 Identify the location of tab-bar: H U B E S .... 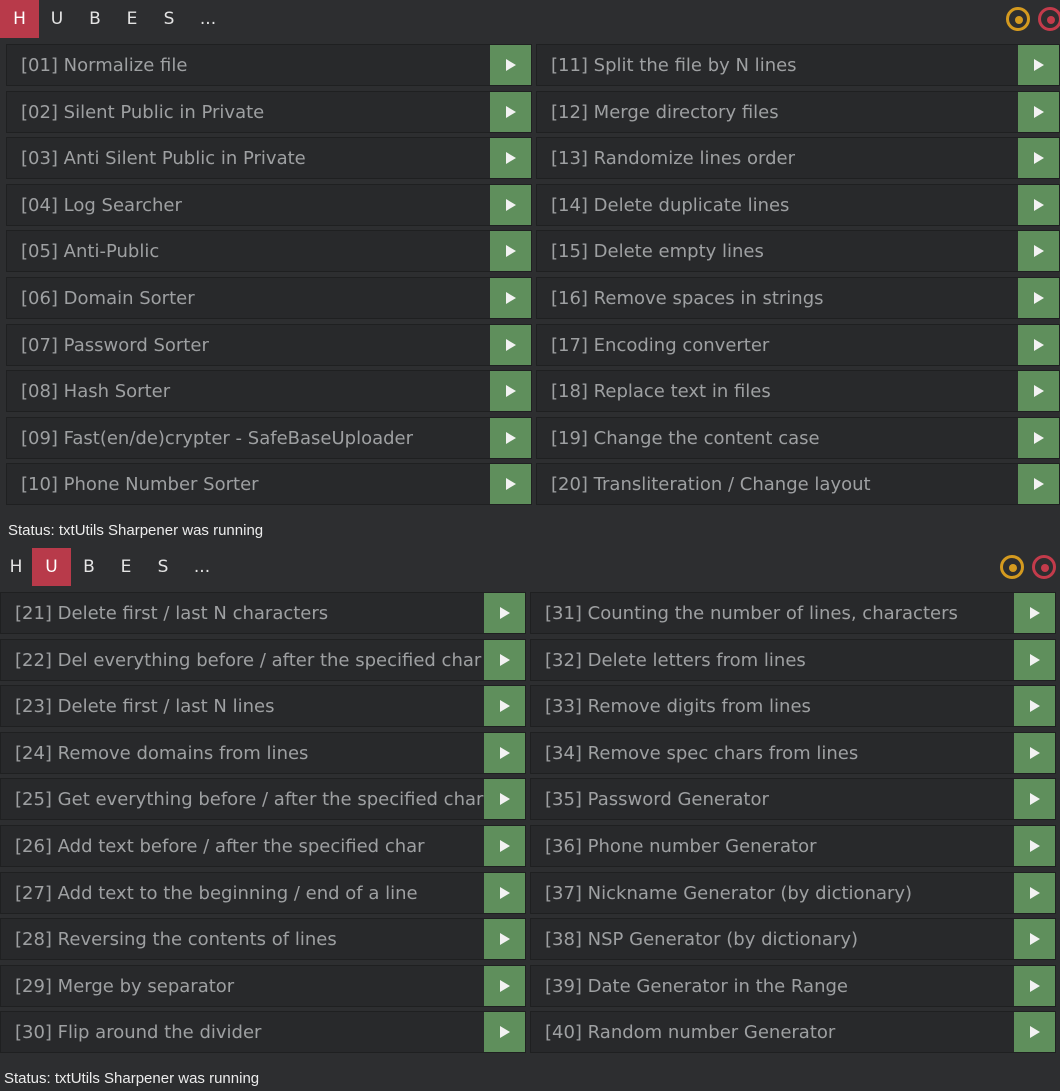
(530, 567).